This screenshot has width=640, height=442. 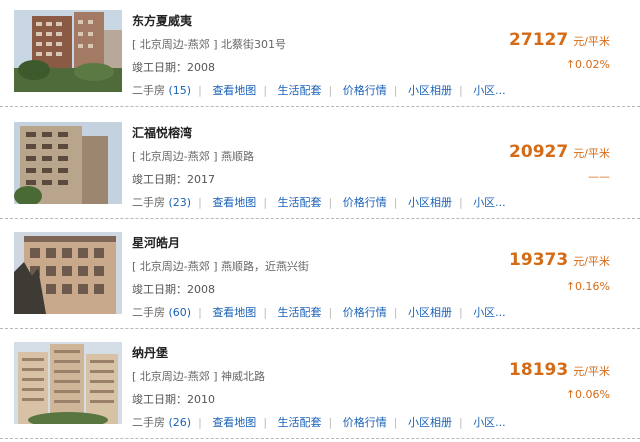 I want to click on price-change: ↑0.02%, so click(x=587, y=64).